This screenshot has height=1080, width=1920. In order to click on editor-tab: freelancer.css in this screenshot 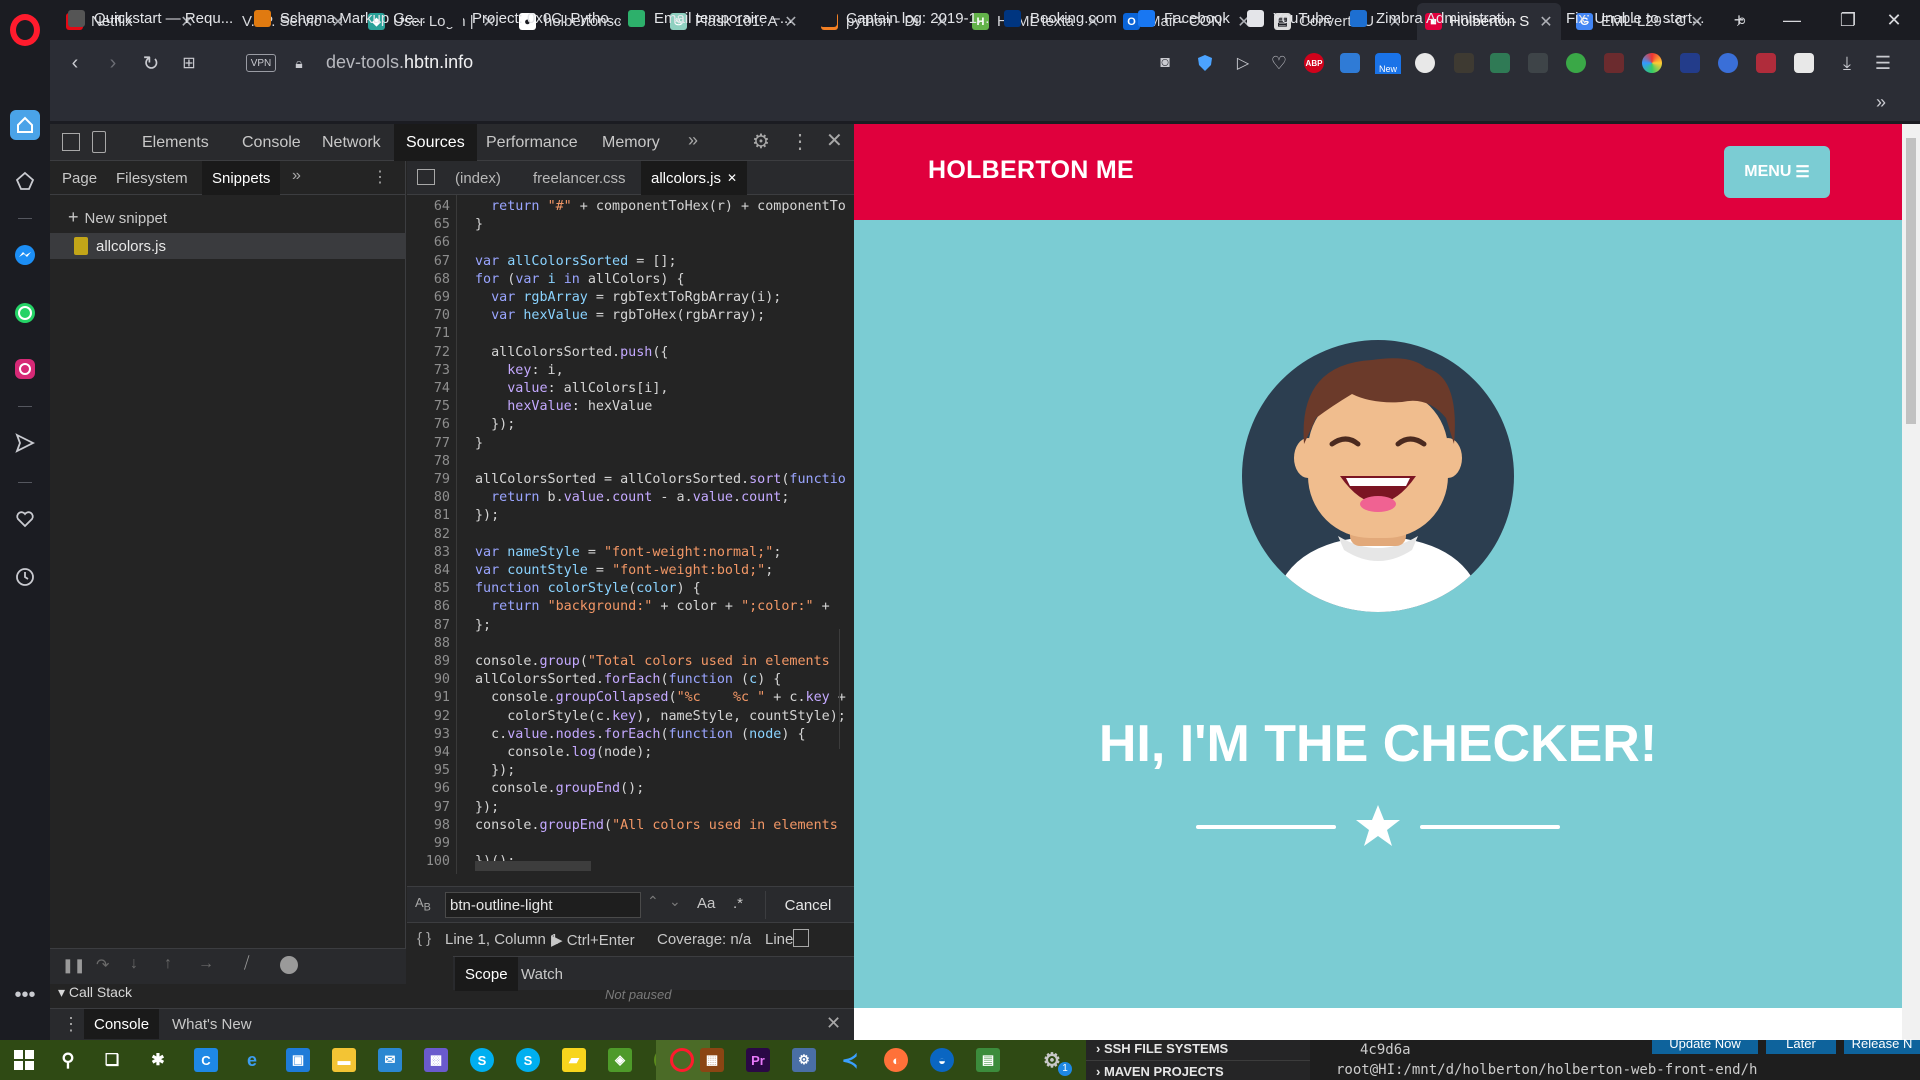, I will do `click(579, 178)`.